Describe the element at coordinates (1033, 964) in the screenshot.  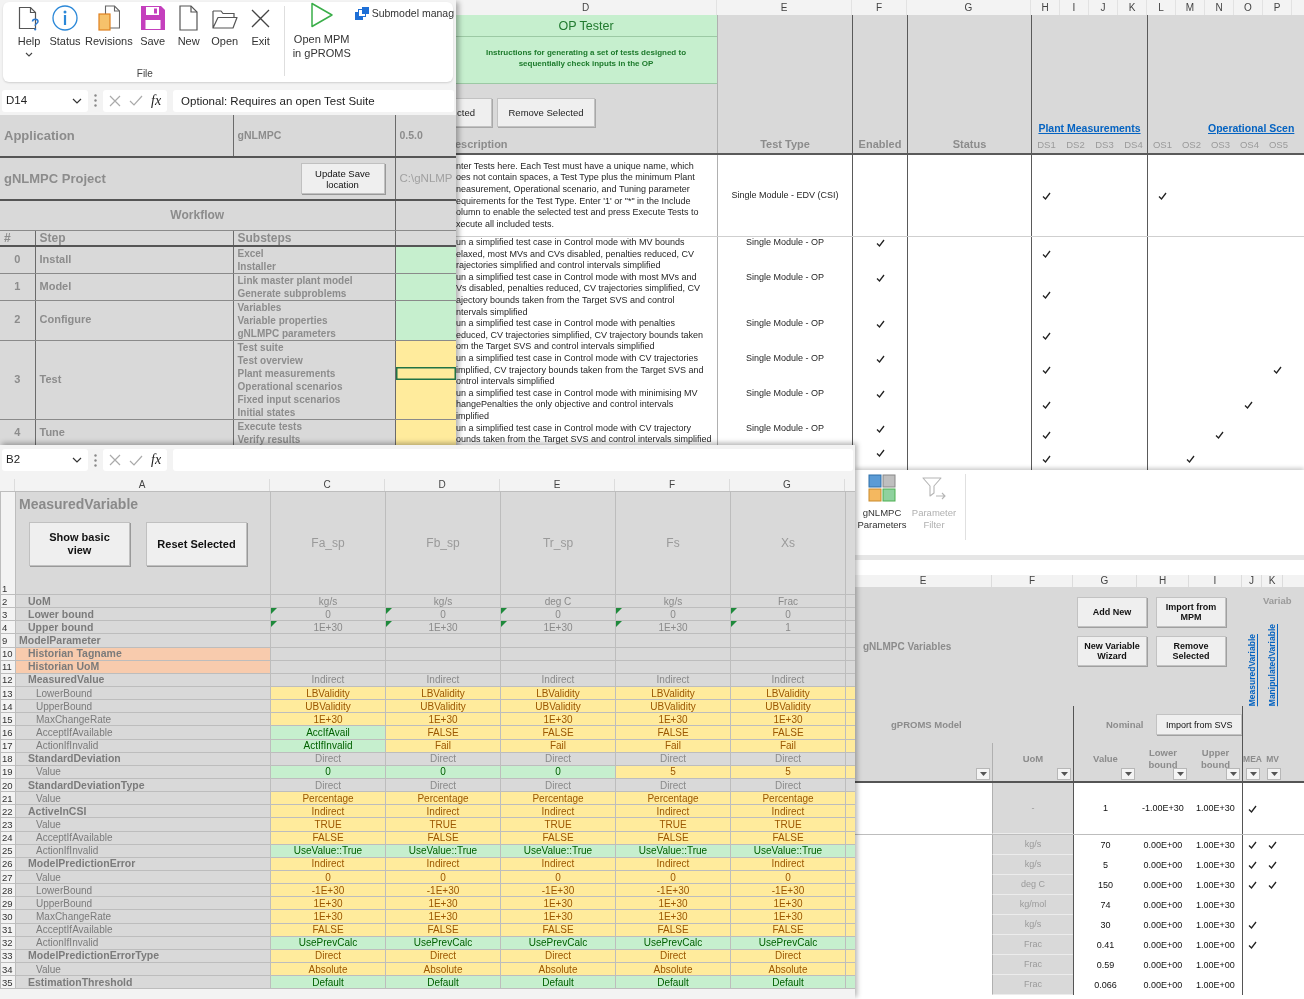
I see `uom-text: Frac` at that location.